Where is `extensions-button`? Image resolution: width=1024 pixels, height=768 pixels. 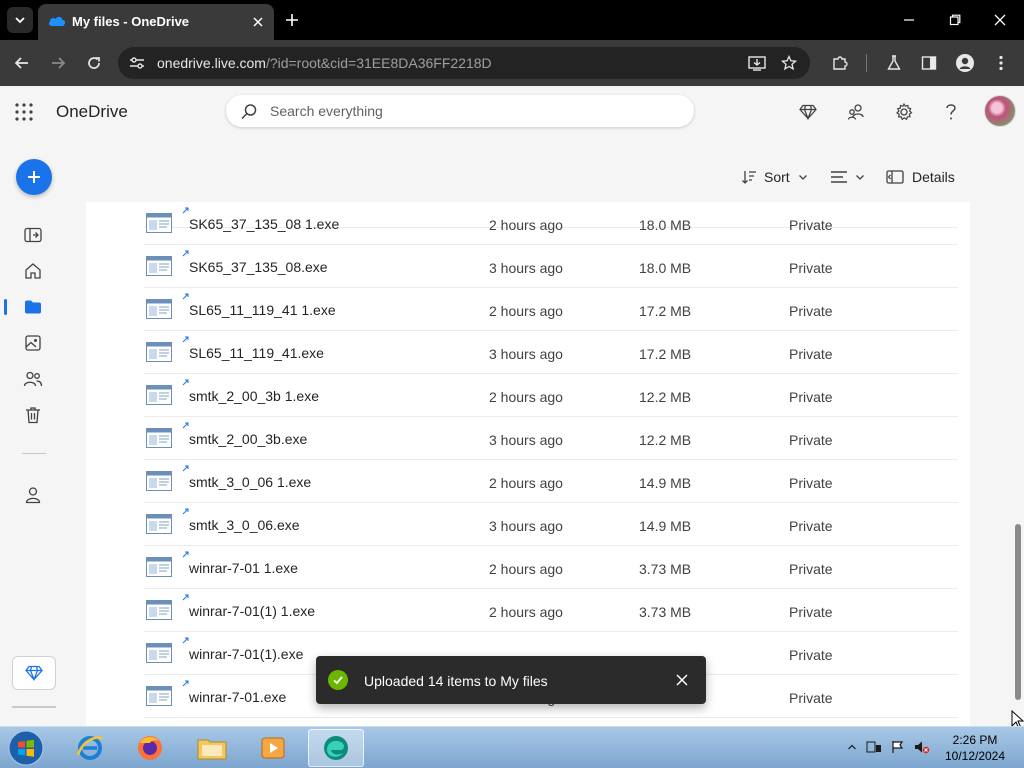 extensions-button is located at coordinates (840, 63).